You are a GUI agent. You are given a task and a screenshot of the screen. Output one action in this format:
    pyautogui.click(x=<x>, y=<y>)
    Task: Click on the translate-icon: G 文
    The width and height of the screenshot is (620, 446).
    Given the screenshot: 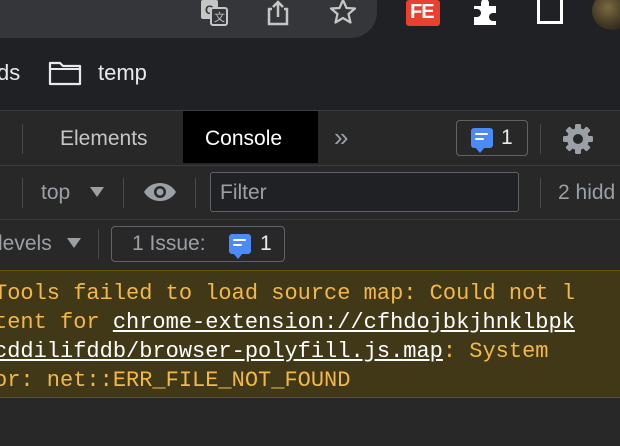 What is the action you would take?
    pyautogui.click(x=214, y=13)
    